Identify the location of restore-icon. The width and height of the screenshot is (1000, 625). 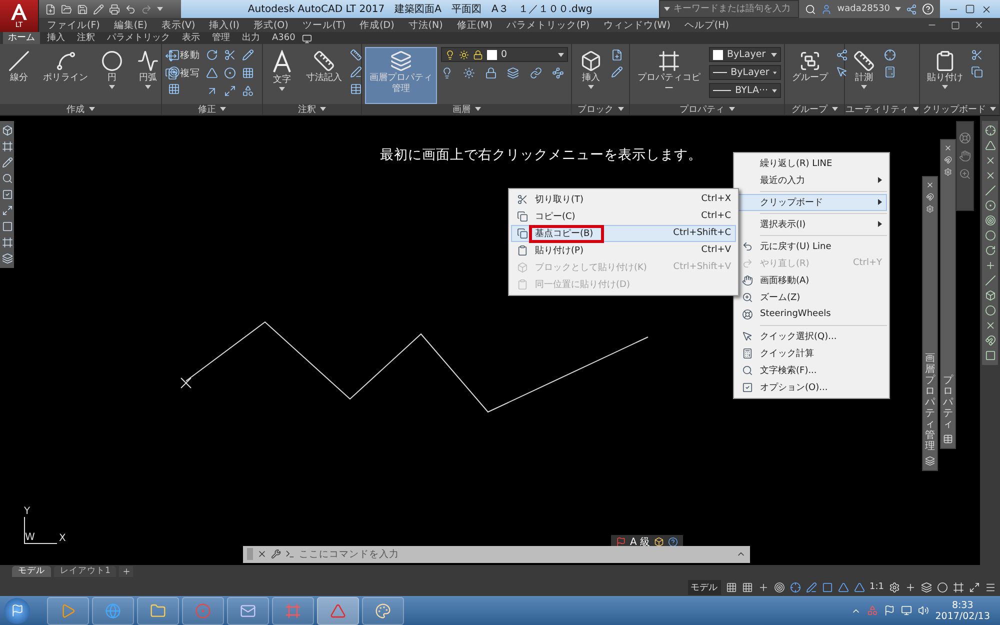
(955, 25).